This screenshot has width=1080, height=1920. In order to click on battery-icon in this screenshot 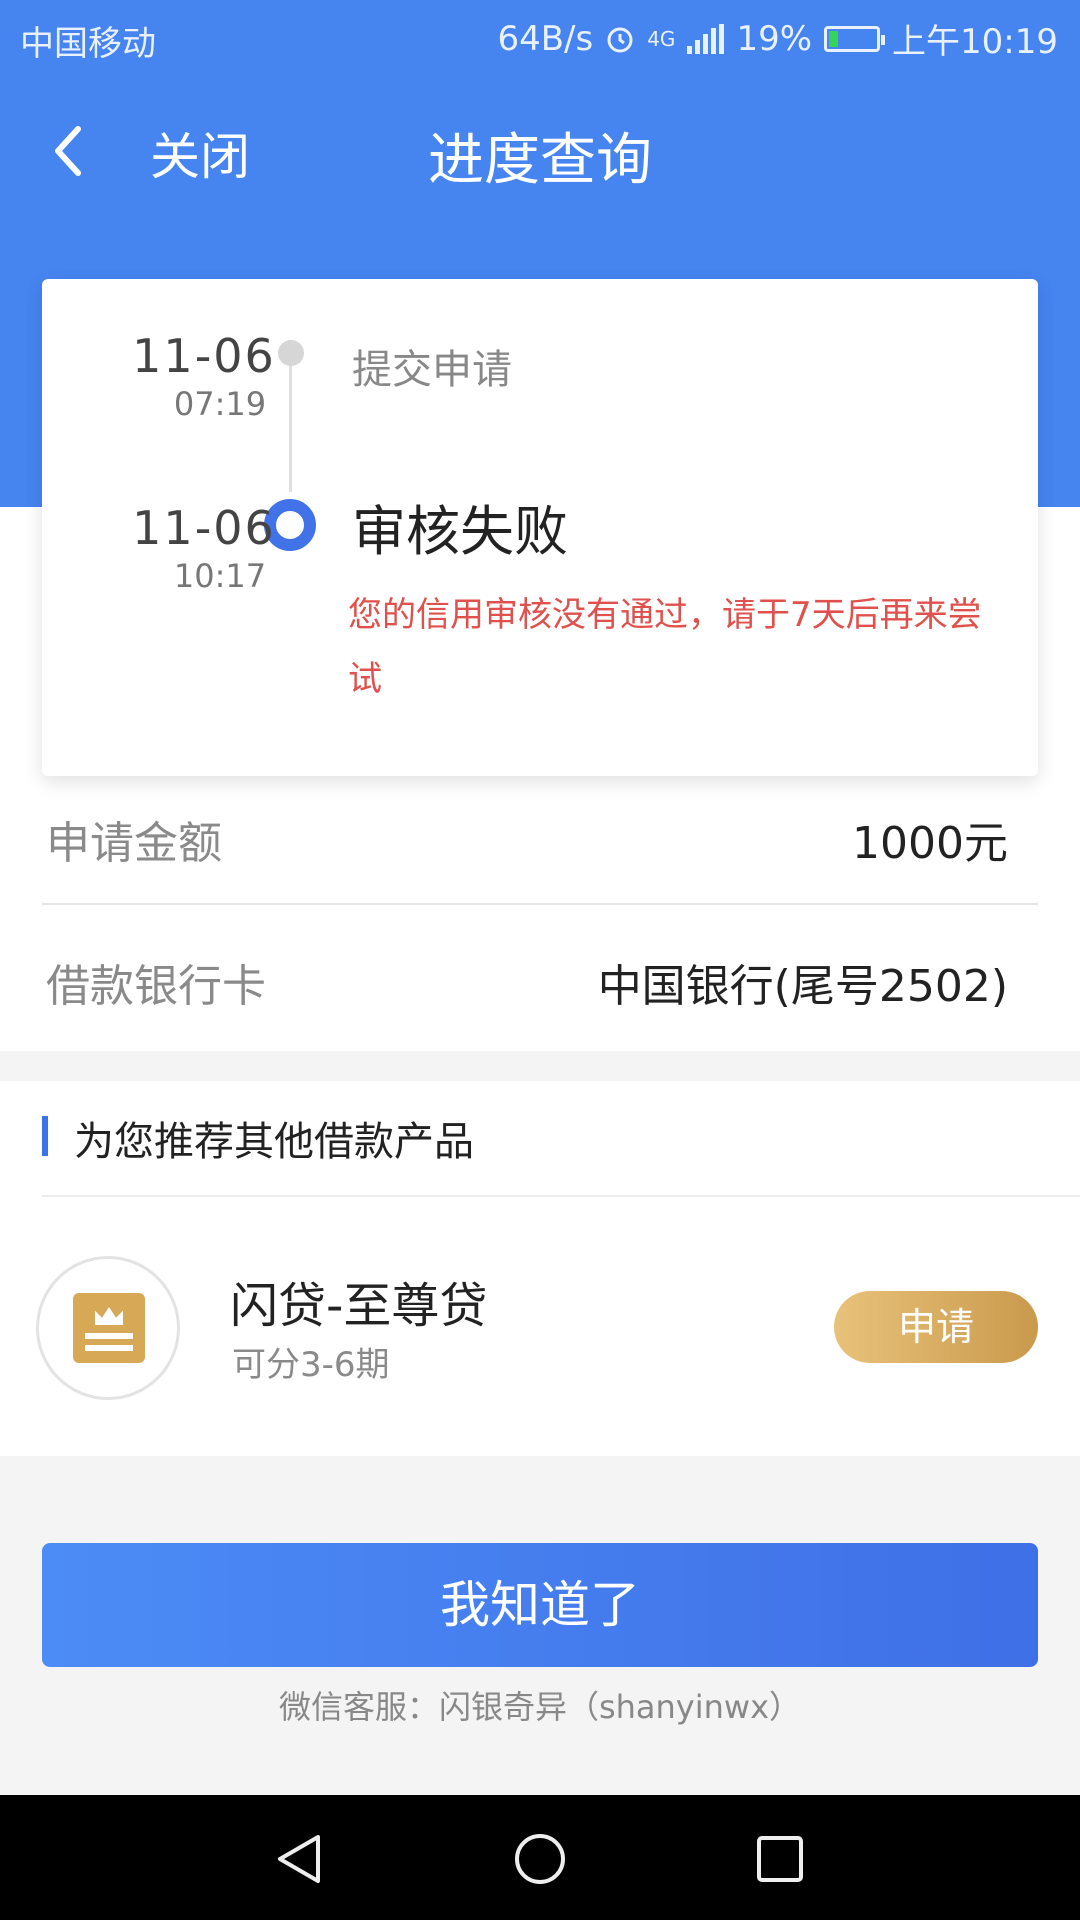, I will do `click(855, 38)`.